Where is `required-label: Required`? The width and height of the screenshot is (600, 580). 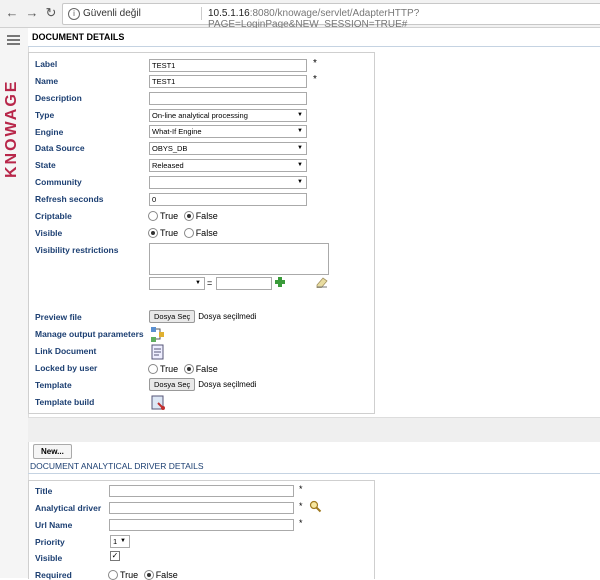
required-label: Required is located at coordinates (53, 575).